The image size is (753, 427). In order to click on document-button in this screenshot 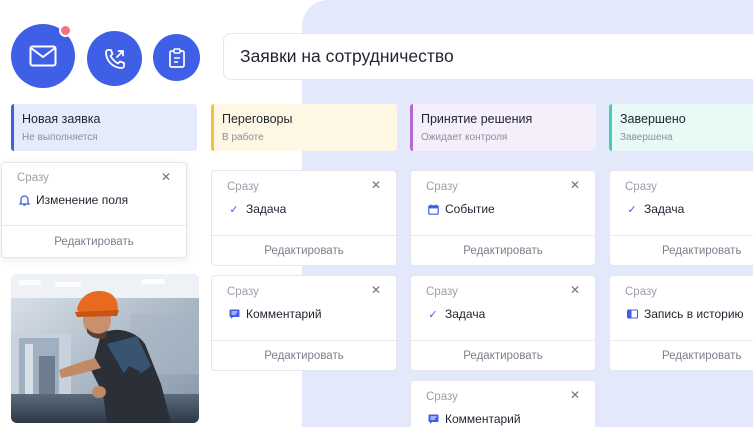, I will do `click(176, 57)`.